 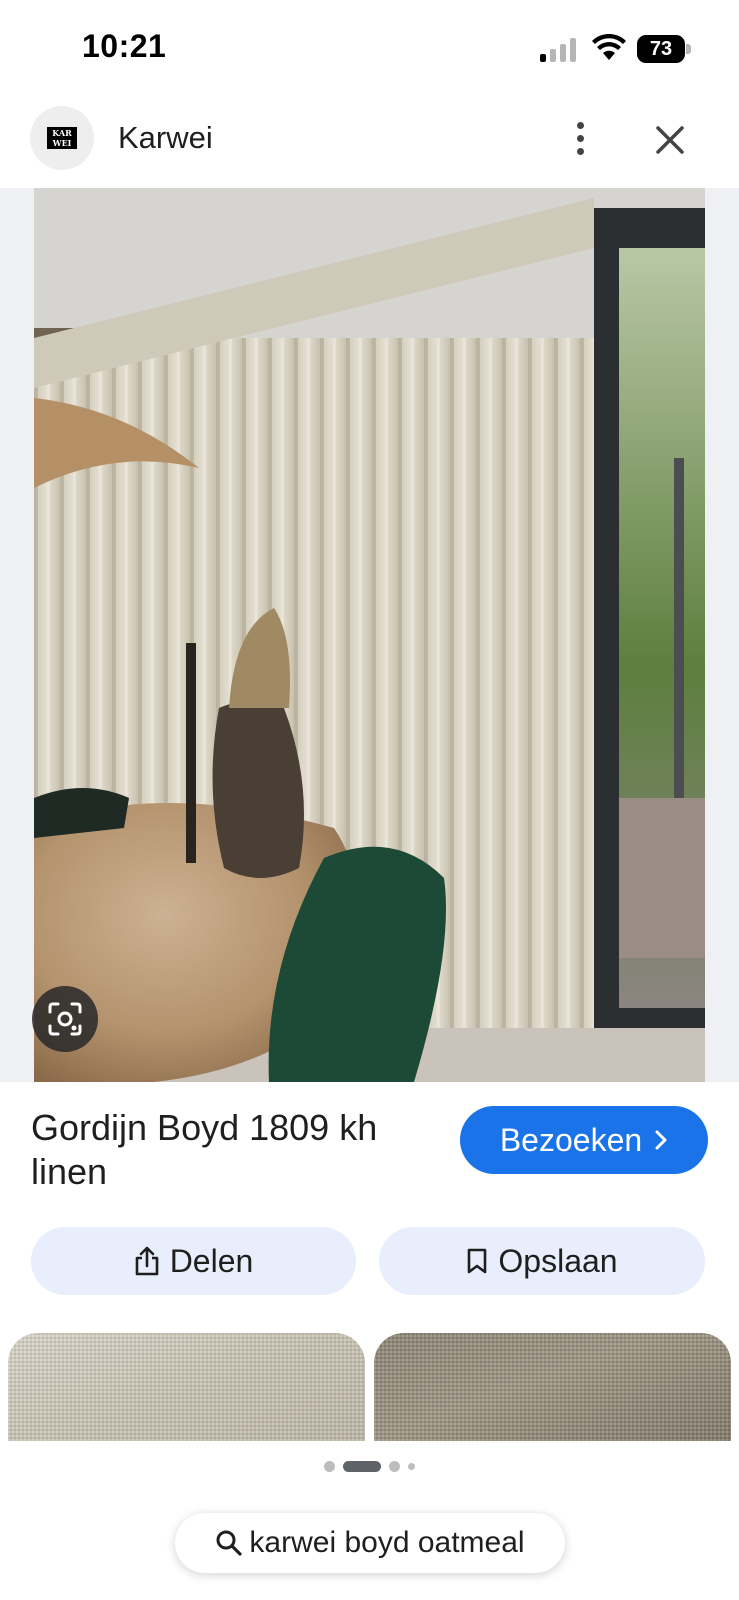 What do you see at coordinates (571, 1139) in the screenshot?
I see `visit-button-label: Bezoeken` at bounding box center [571, 1139].